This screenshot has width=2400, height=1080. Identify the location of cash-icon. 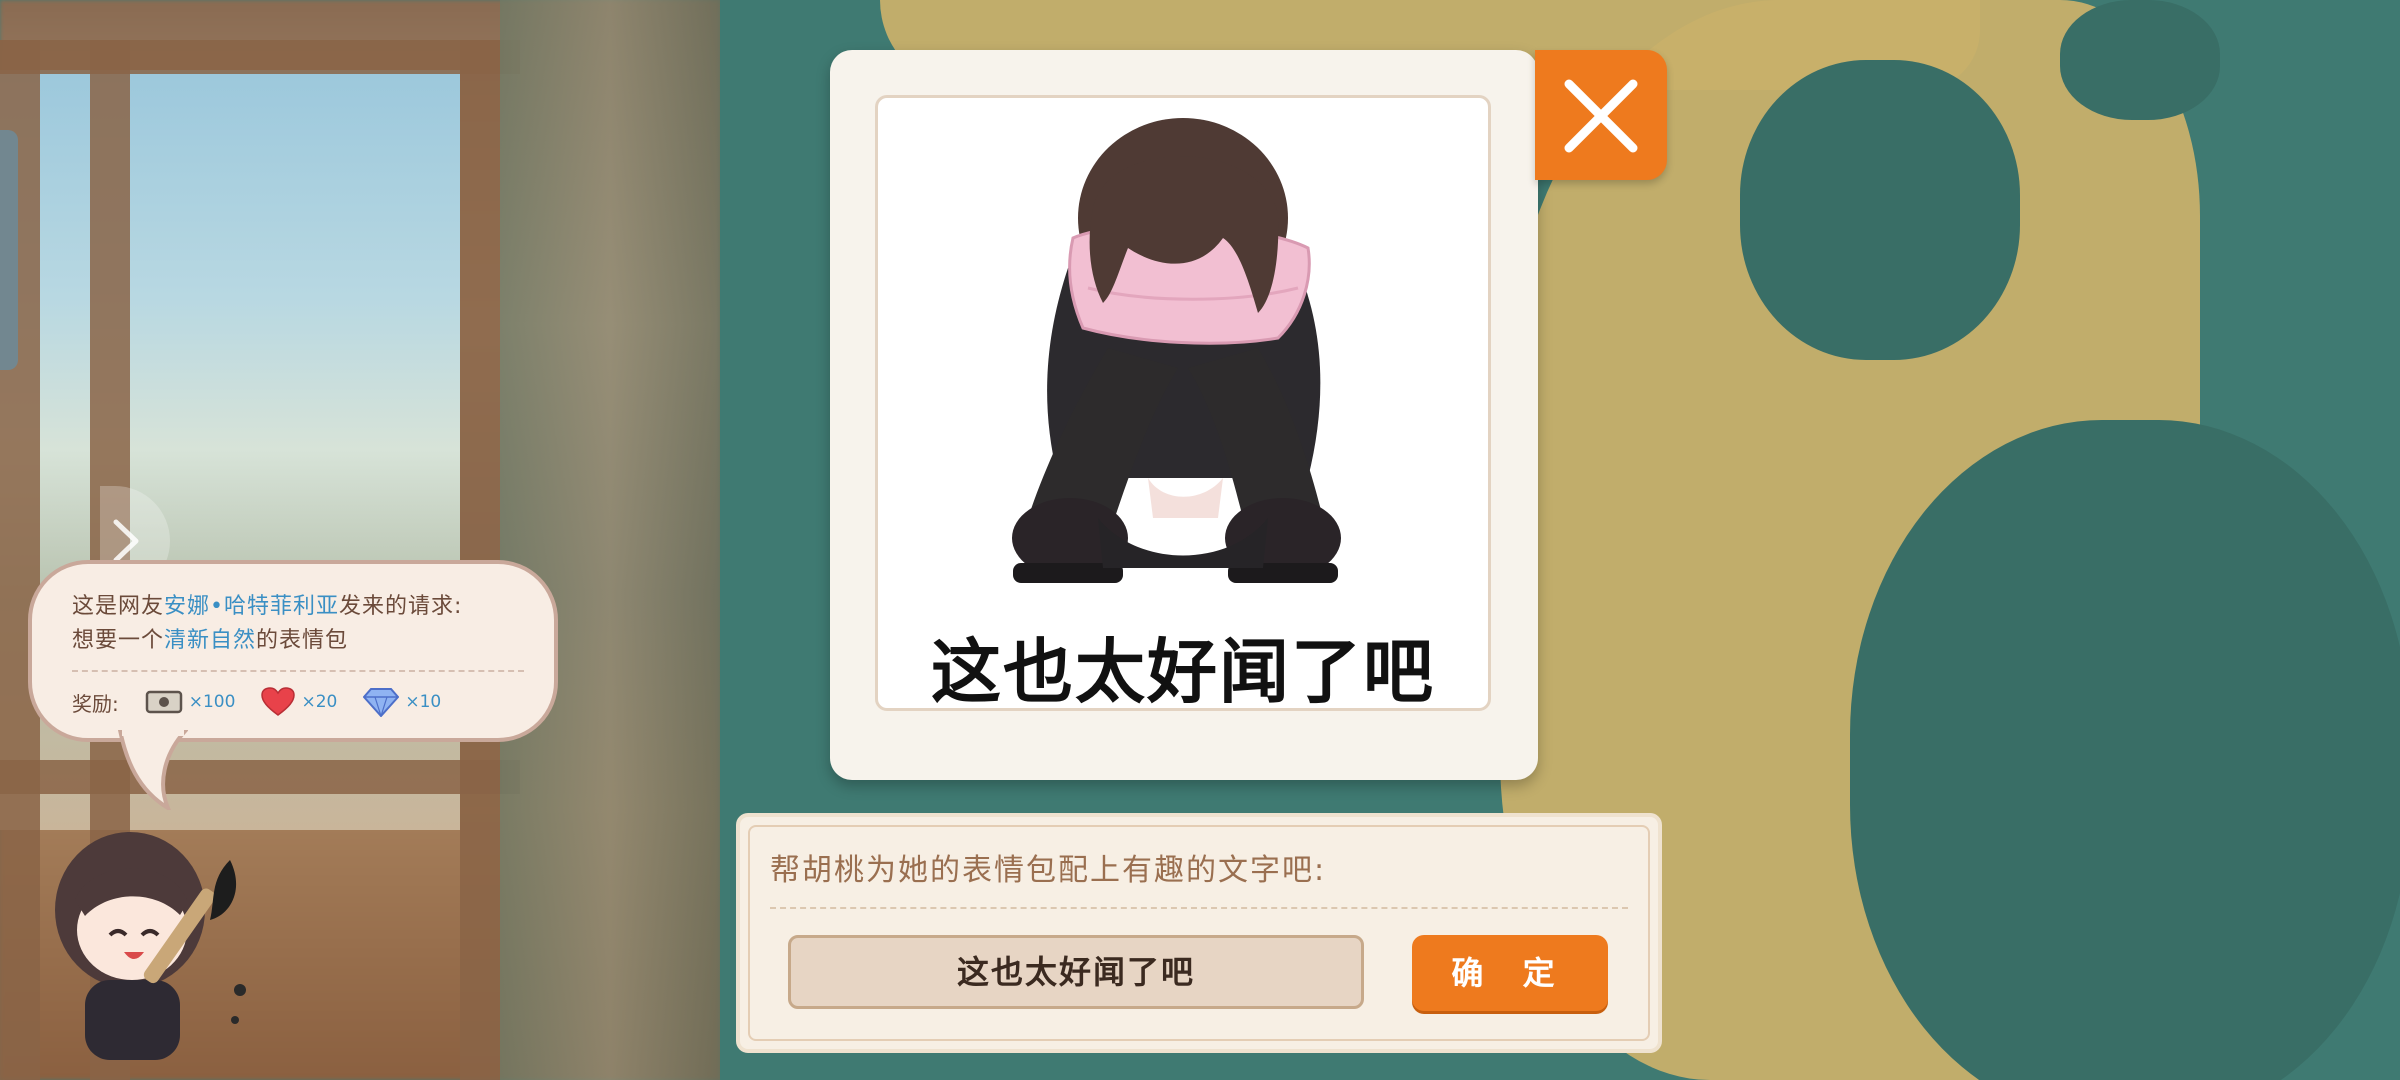
(163, 702).